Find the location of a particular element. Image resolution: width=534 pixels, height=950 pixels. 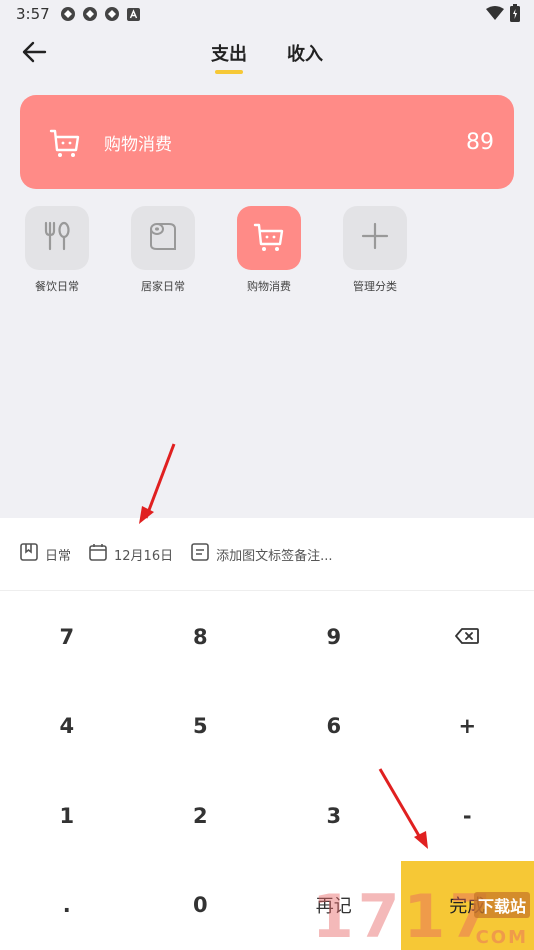

status-bar: 3:57 is located at coordinates (267, 14).